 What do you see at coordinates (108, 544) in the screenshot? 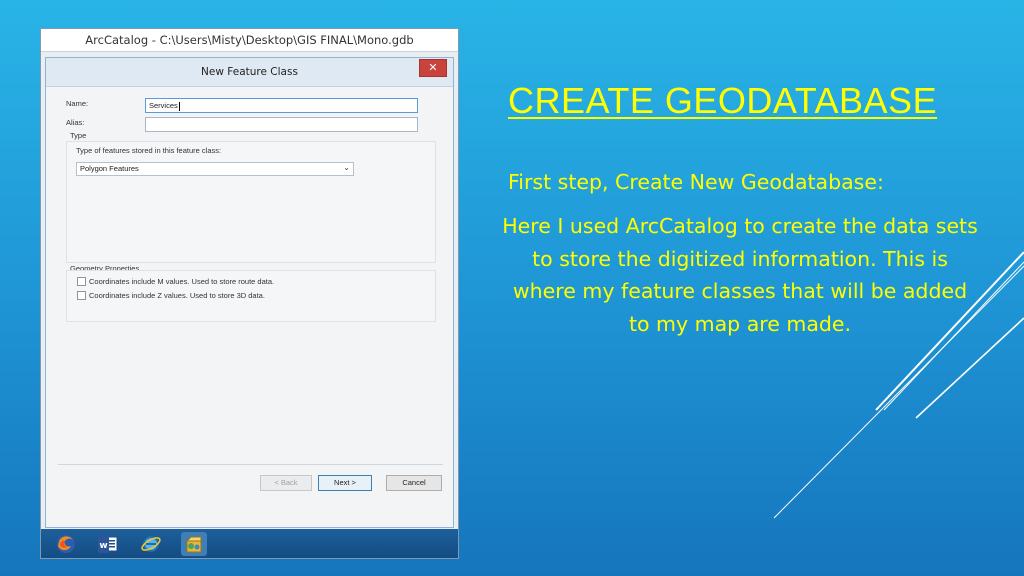
I see `word-icon: w` at bounding box center [108, 544].